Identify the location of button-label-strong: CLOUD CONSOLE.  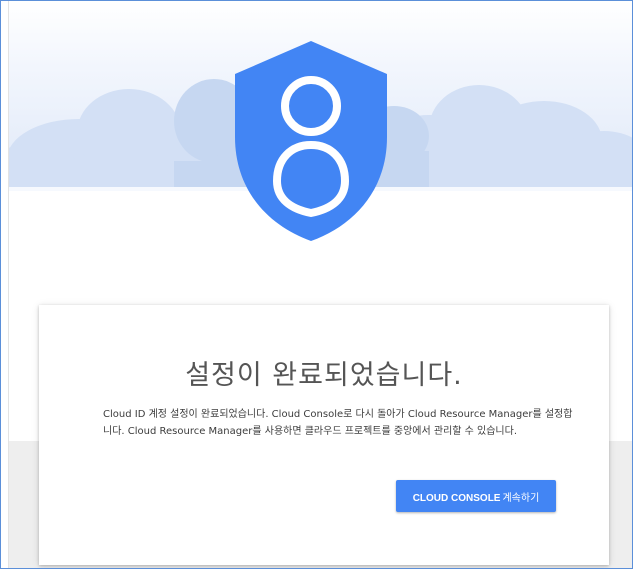
(456, 498).